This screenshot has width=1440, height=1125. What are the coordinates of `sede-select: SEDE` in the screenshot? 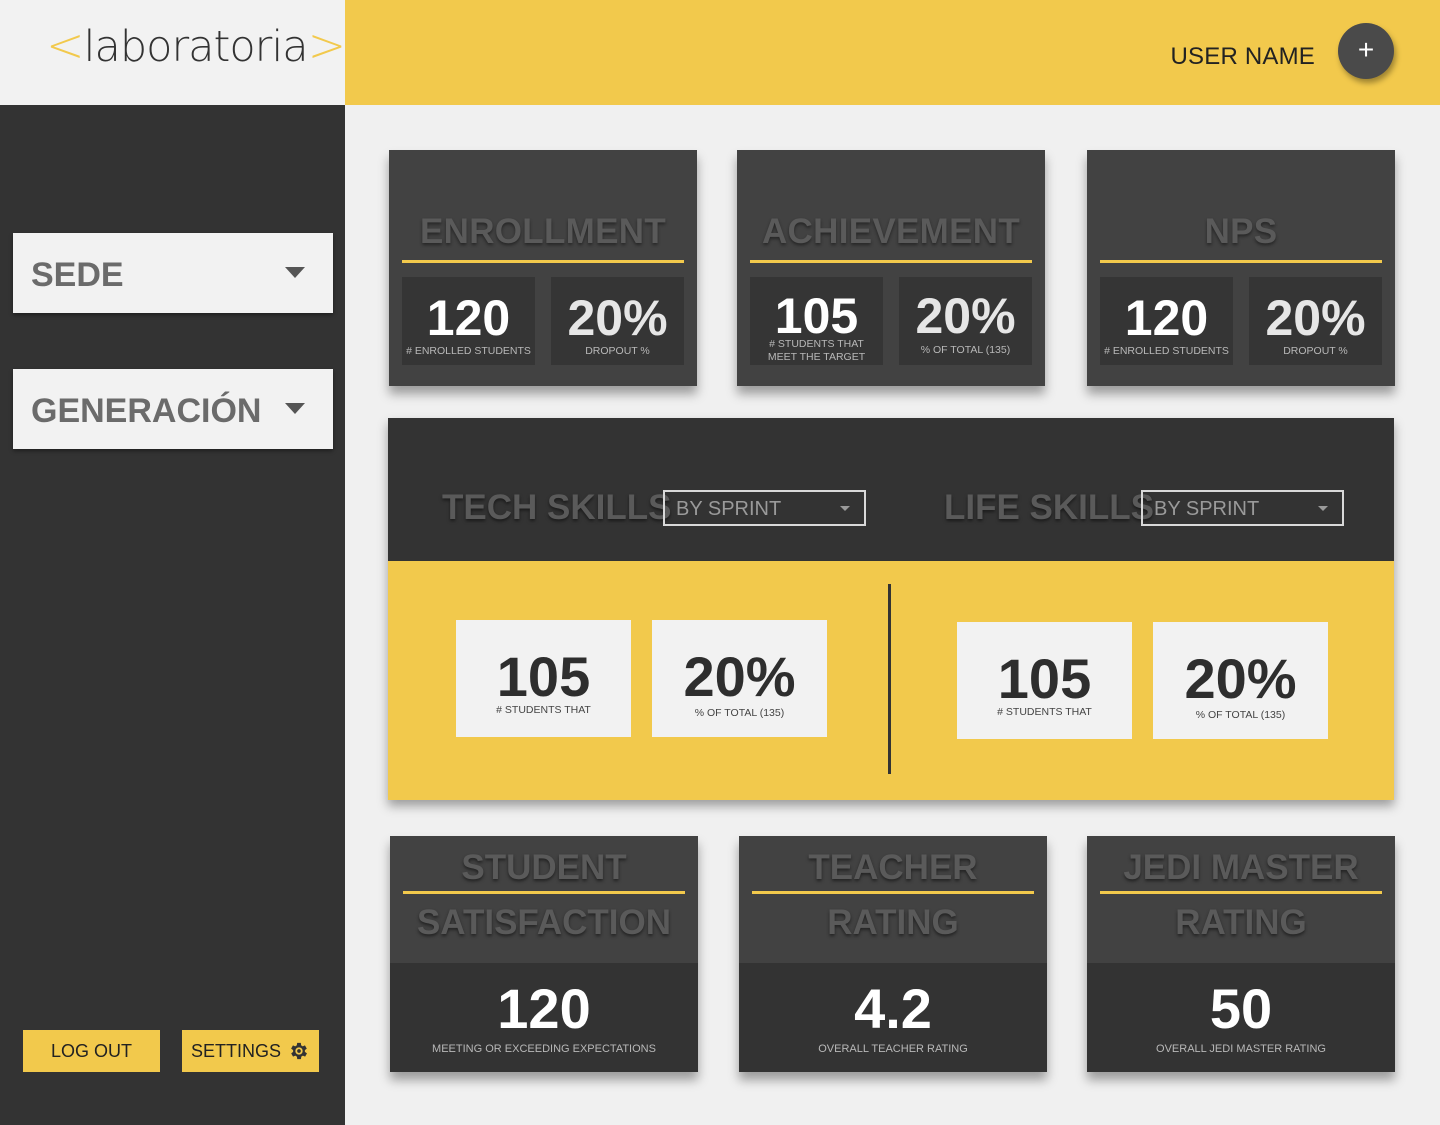 It's located at (173, 273).